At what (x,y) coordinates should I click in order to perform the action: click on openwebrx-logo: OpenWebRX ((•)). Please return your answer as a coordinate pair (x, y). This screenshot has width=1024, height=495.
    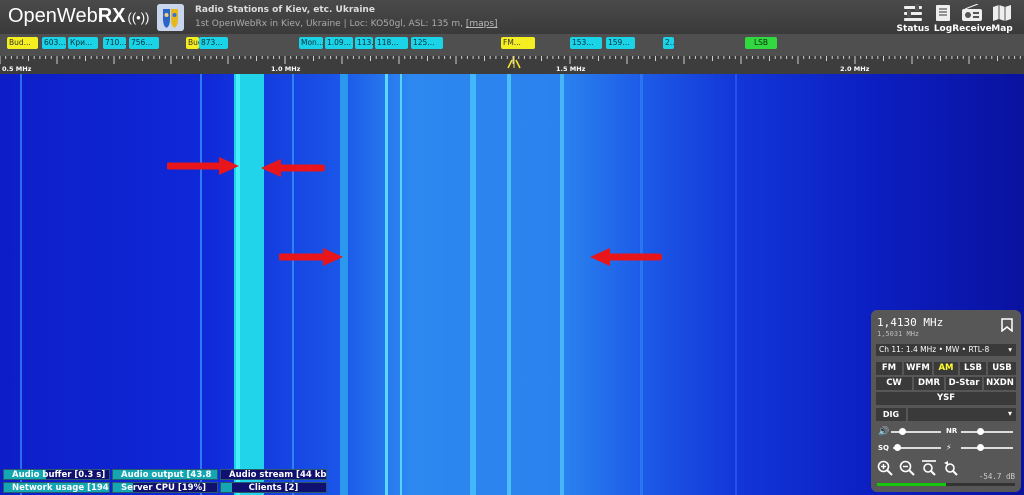
    Looking at the image, I should click on (78, 16).